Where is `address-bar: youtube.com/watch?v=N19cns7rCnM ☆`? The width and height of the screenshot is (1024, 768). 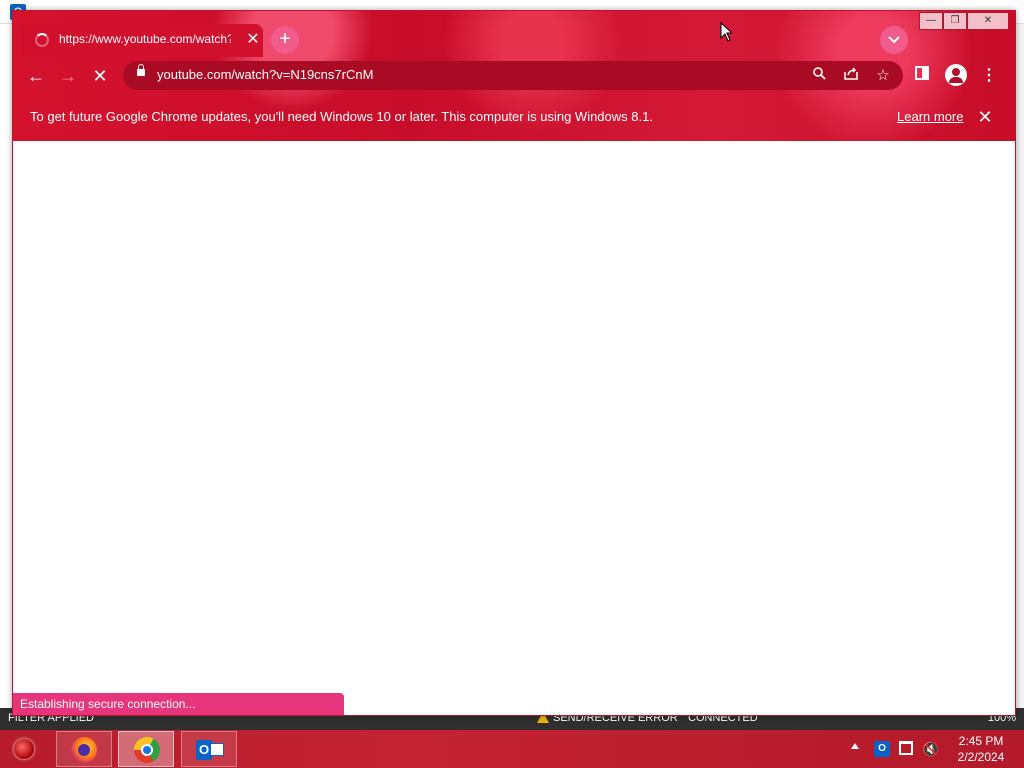
address-bar: youtube.com/watch?v=N19cns7rCnM ☆ is located at coordinates (513, 75).